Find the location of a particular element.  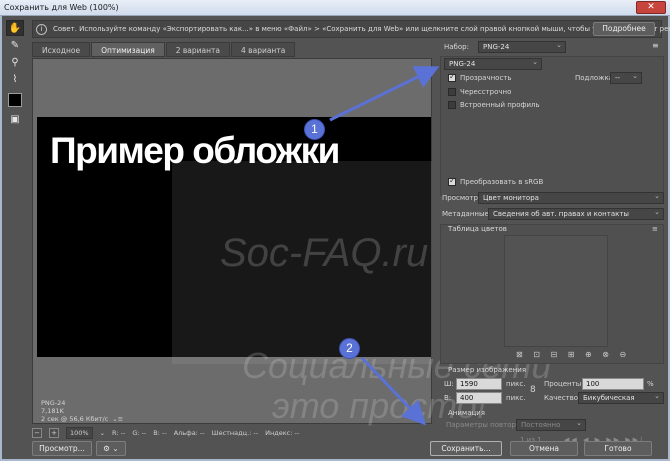

zoom-tool-icon: ⚲ is located at coordinates (15, 62).